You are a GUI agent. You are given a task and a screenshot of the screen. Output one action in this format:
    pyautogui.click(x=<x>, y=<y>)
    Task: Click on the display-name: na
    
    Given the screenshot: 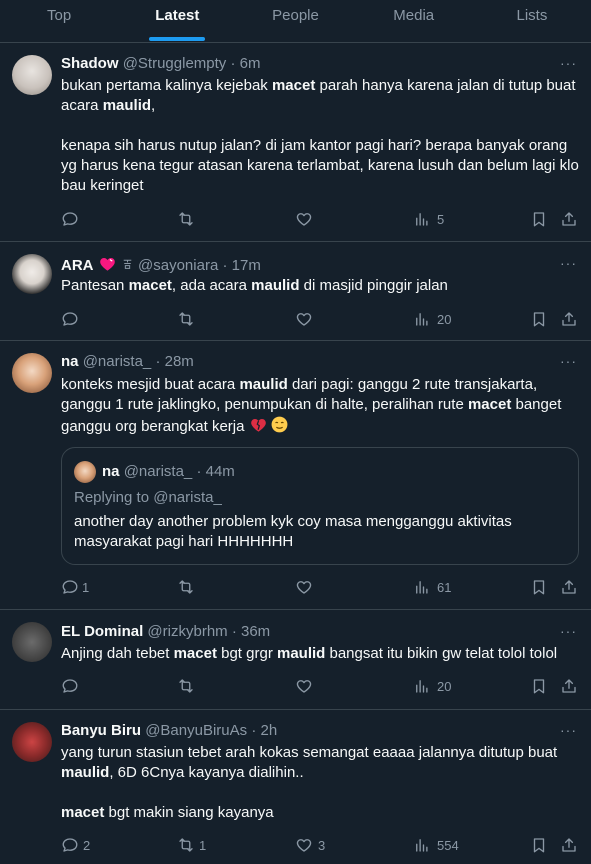 What is the action you would take?
    pyautogui.click(x=70, y=361)
    